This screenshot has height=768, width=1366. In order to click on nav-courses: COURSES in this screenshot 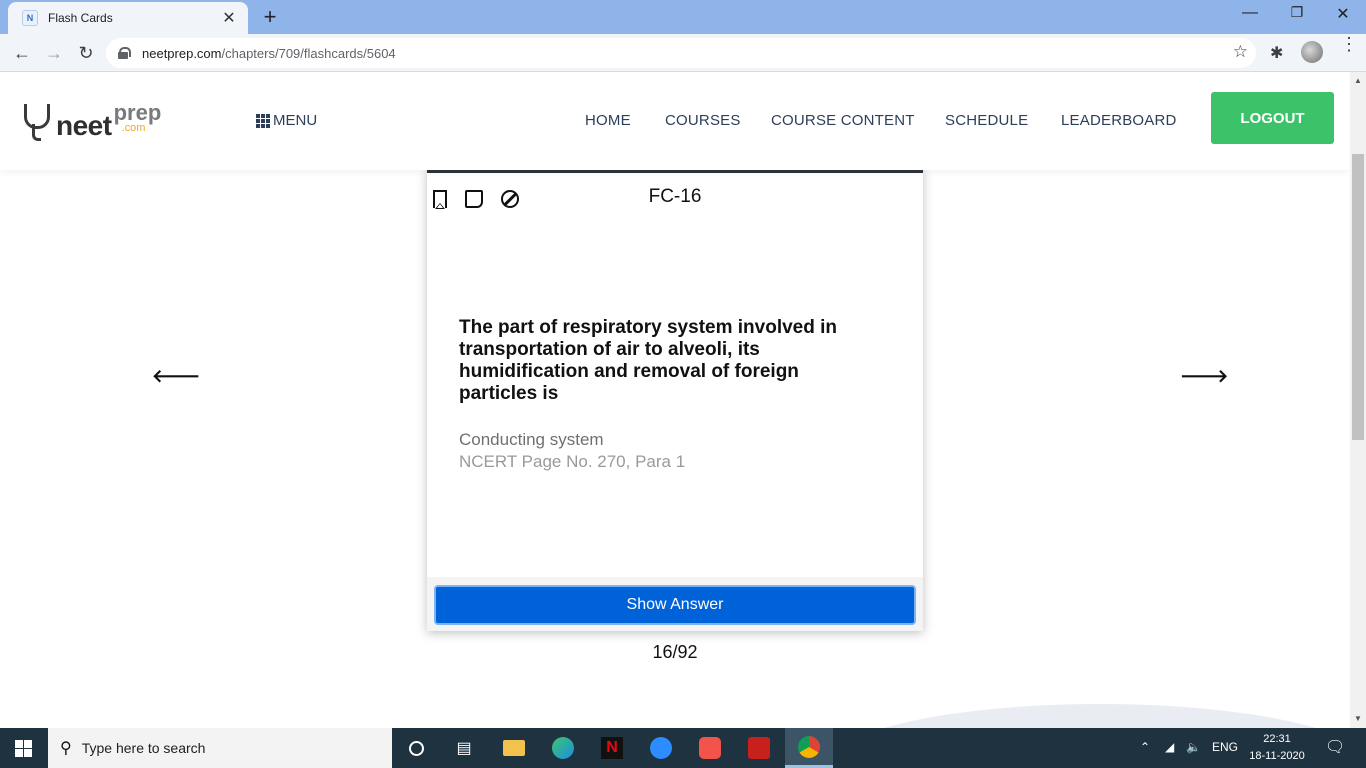, I will do `click(703, 120)`.